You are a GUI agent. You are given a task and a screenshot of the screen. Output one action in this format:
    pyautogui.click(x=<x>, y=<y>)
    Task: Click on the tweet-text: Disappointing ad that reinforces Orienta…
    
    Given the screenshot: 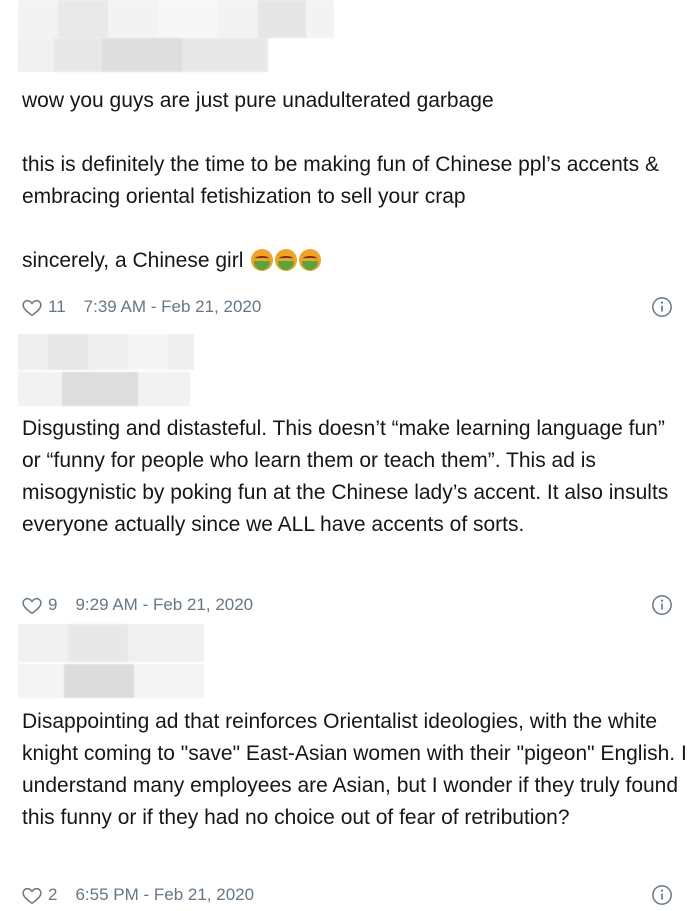 What is the action you would take?
    pyautogui.click(x=354, y=770)
    